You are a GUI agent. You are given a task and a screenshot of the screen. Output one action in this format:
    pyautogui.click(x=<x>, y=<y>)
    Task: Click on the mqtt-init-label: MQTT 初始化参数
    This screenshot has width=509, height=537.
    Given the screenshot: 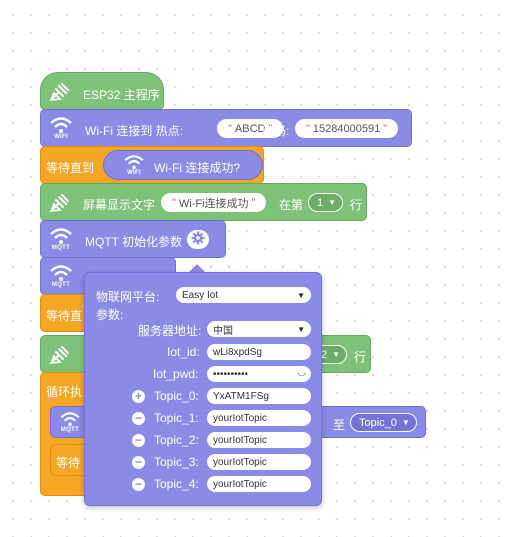 What is the action you would take?
    pyautogui.click(x=134, y=242)
    